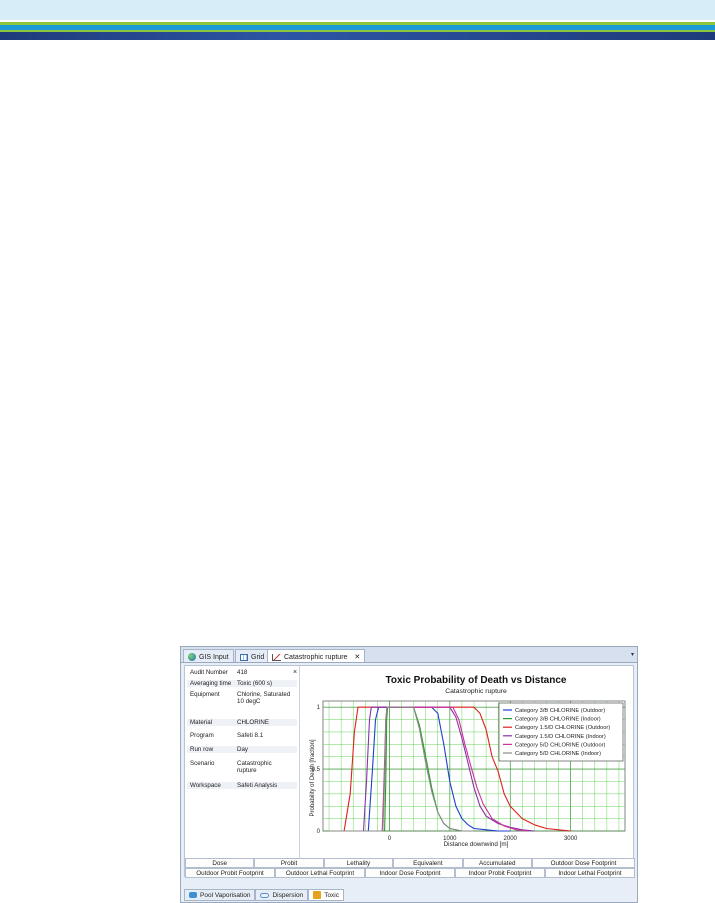 This screenshot has height=903, width=715. What do you see at coordinates (358, 863) in the screenshot?
I see `lethality-button: Lethality` at bounding box center [358, 863].